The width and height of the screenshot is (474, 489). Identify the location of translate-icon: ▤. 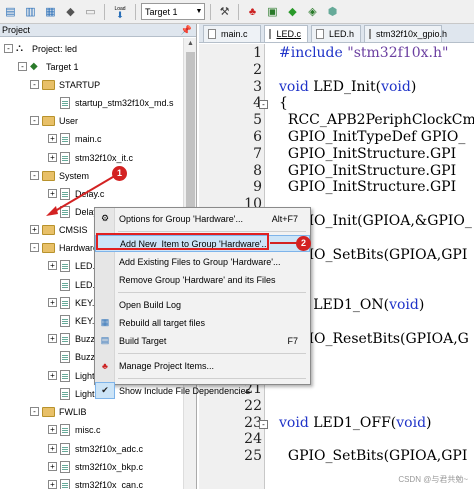
(10, 11).